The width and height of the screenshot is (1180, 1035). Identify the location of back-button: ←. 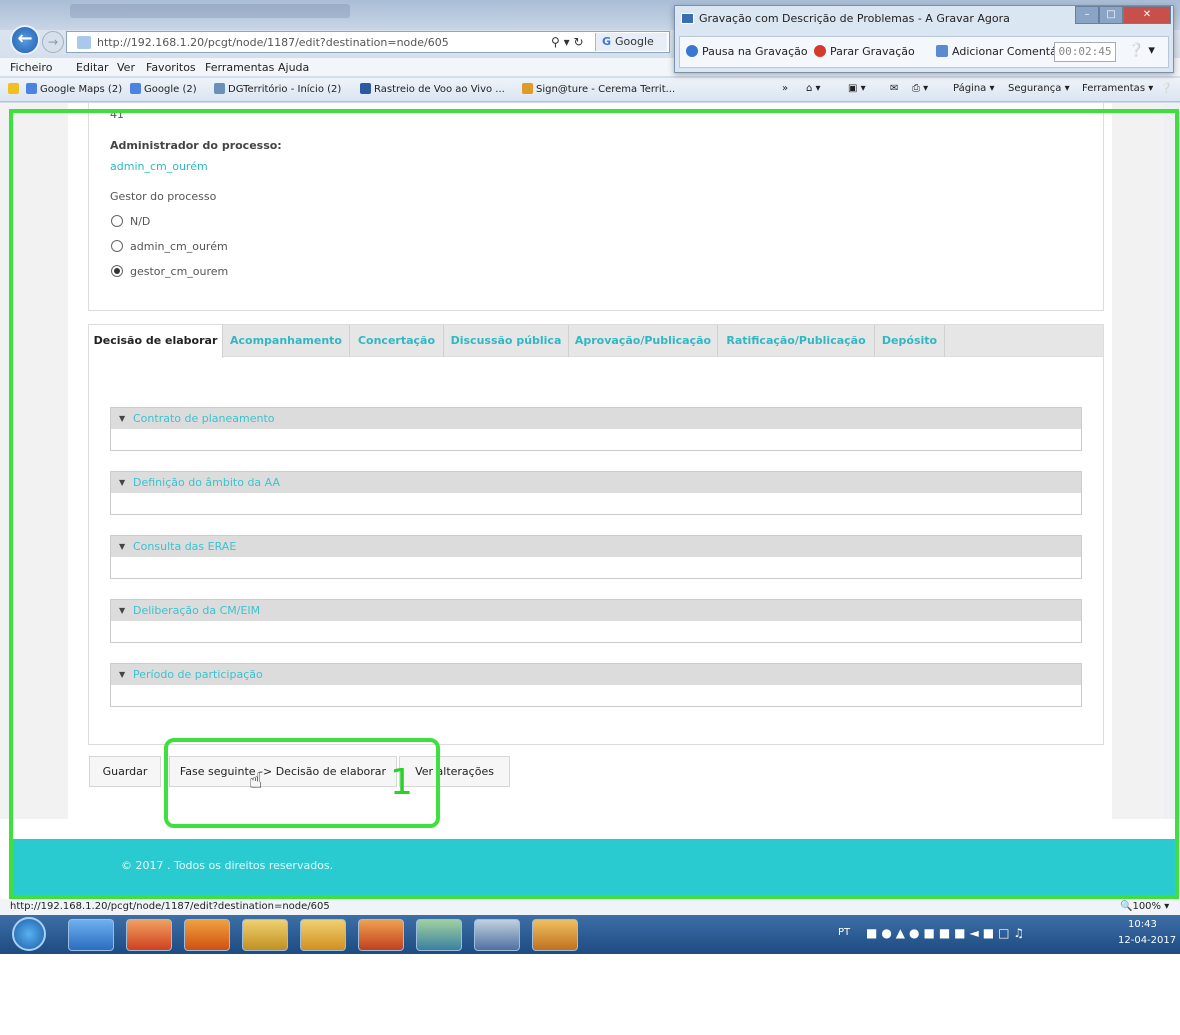
(25, 40).